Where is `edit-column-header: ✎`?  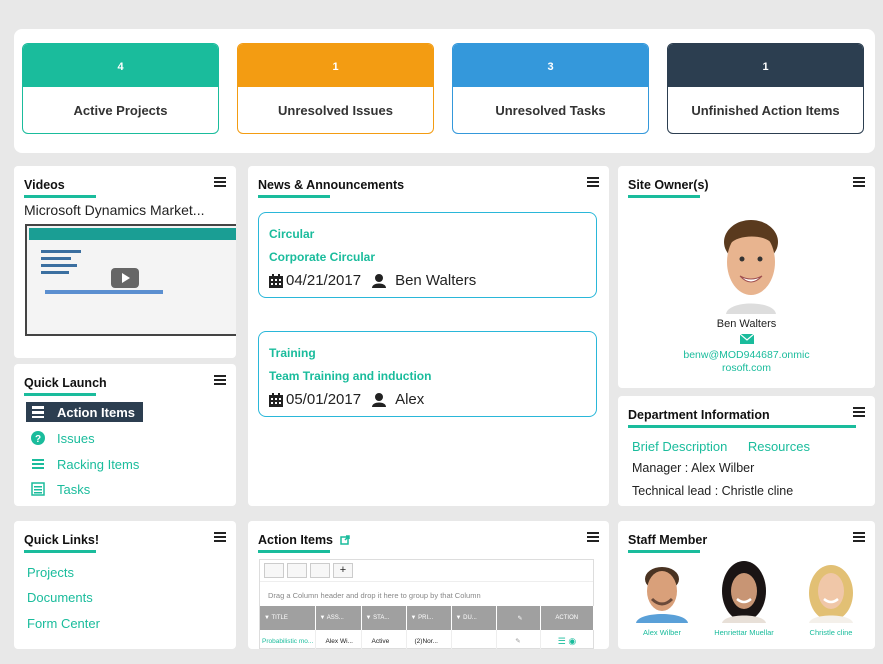
edit-column-header: ✎ is located at coordinates (518, 618).